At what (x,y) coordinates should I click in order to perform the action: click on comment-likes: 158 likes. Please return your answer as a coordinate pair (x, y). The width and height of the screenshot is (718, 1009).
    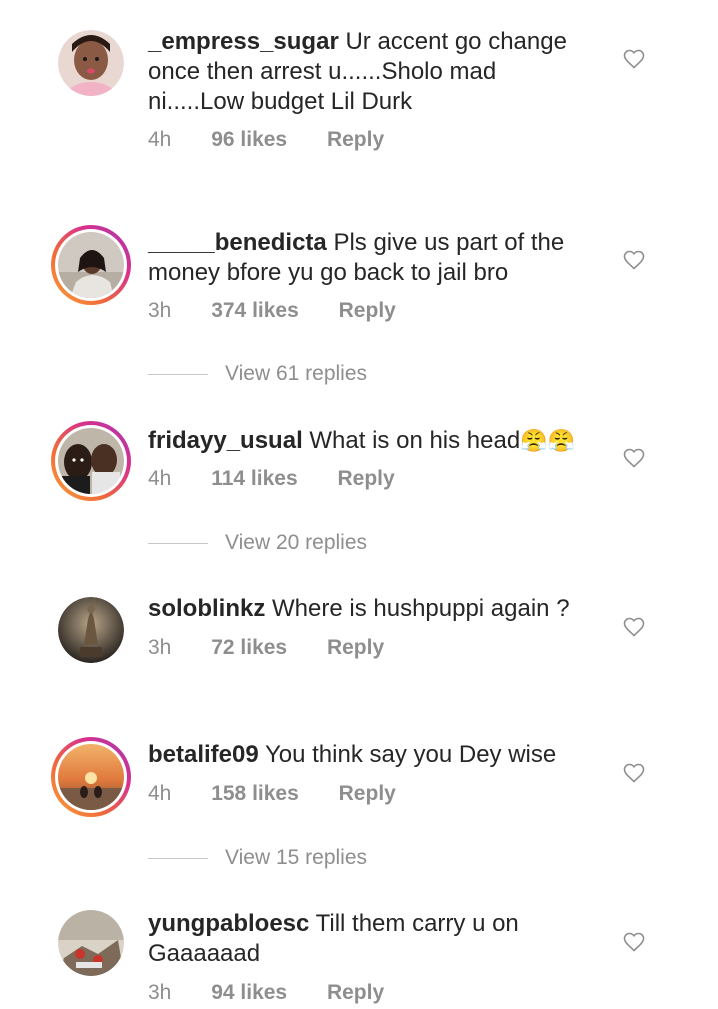
    Looking at the image, I should click on (255, 794).